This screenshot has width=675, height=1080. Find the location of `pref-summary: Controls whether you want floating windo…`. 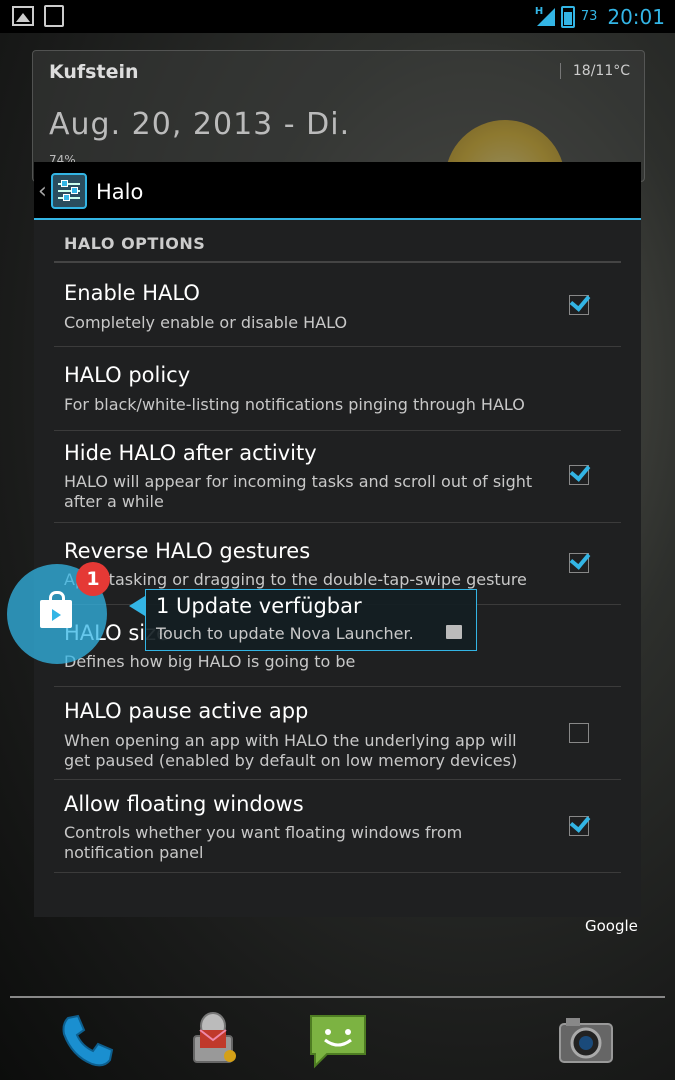

pref-summary: Controls whether you want floating windo… is located at coordinates (263, 842).